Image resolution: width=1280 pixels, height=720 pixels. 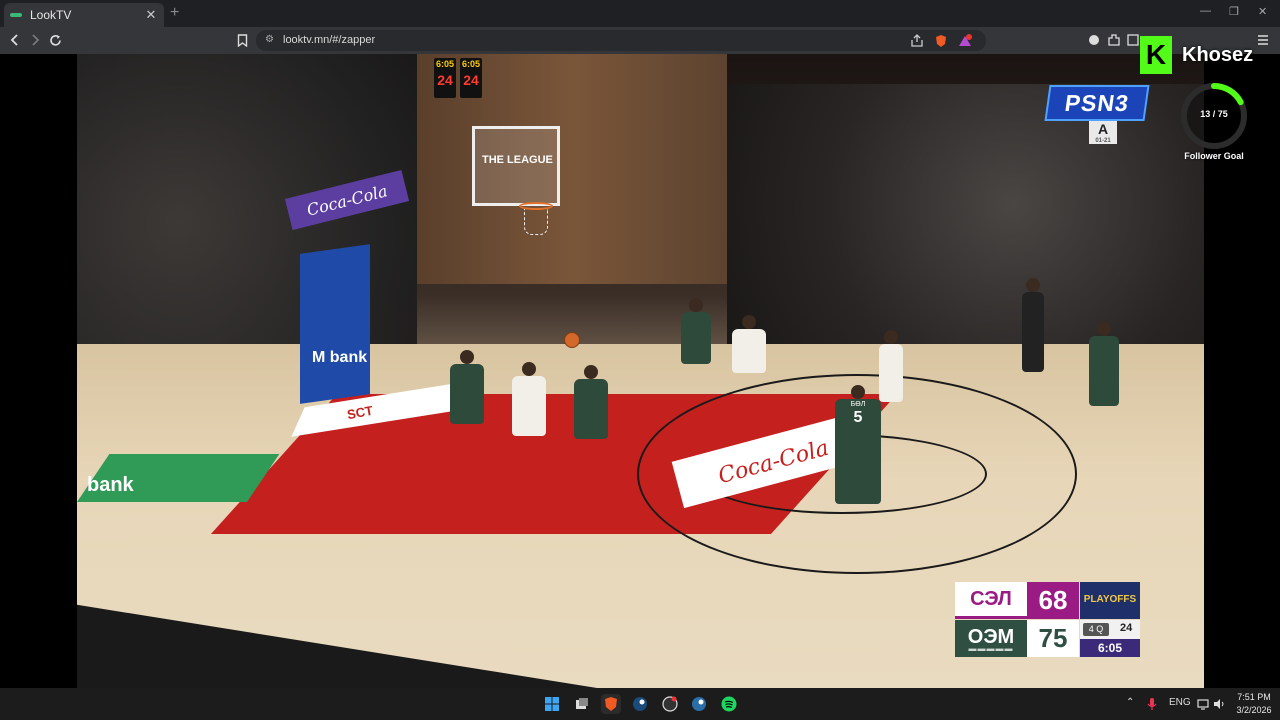 What do you see at coordinates (1097, 103) in the screenshot?
I see `channel-logo: PSN3` at bounding box center [1097, 103].